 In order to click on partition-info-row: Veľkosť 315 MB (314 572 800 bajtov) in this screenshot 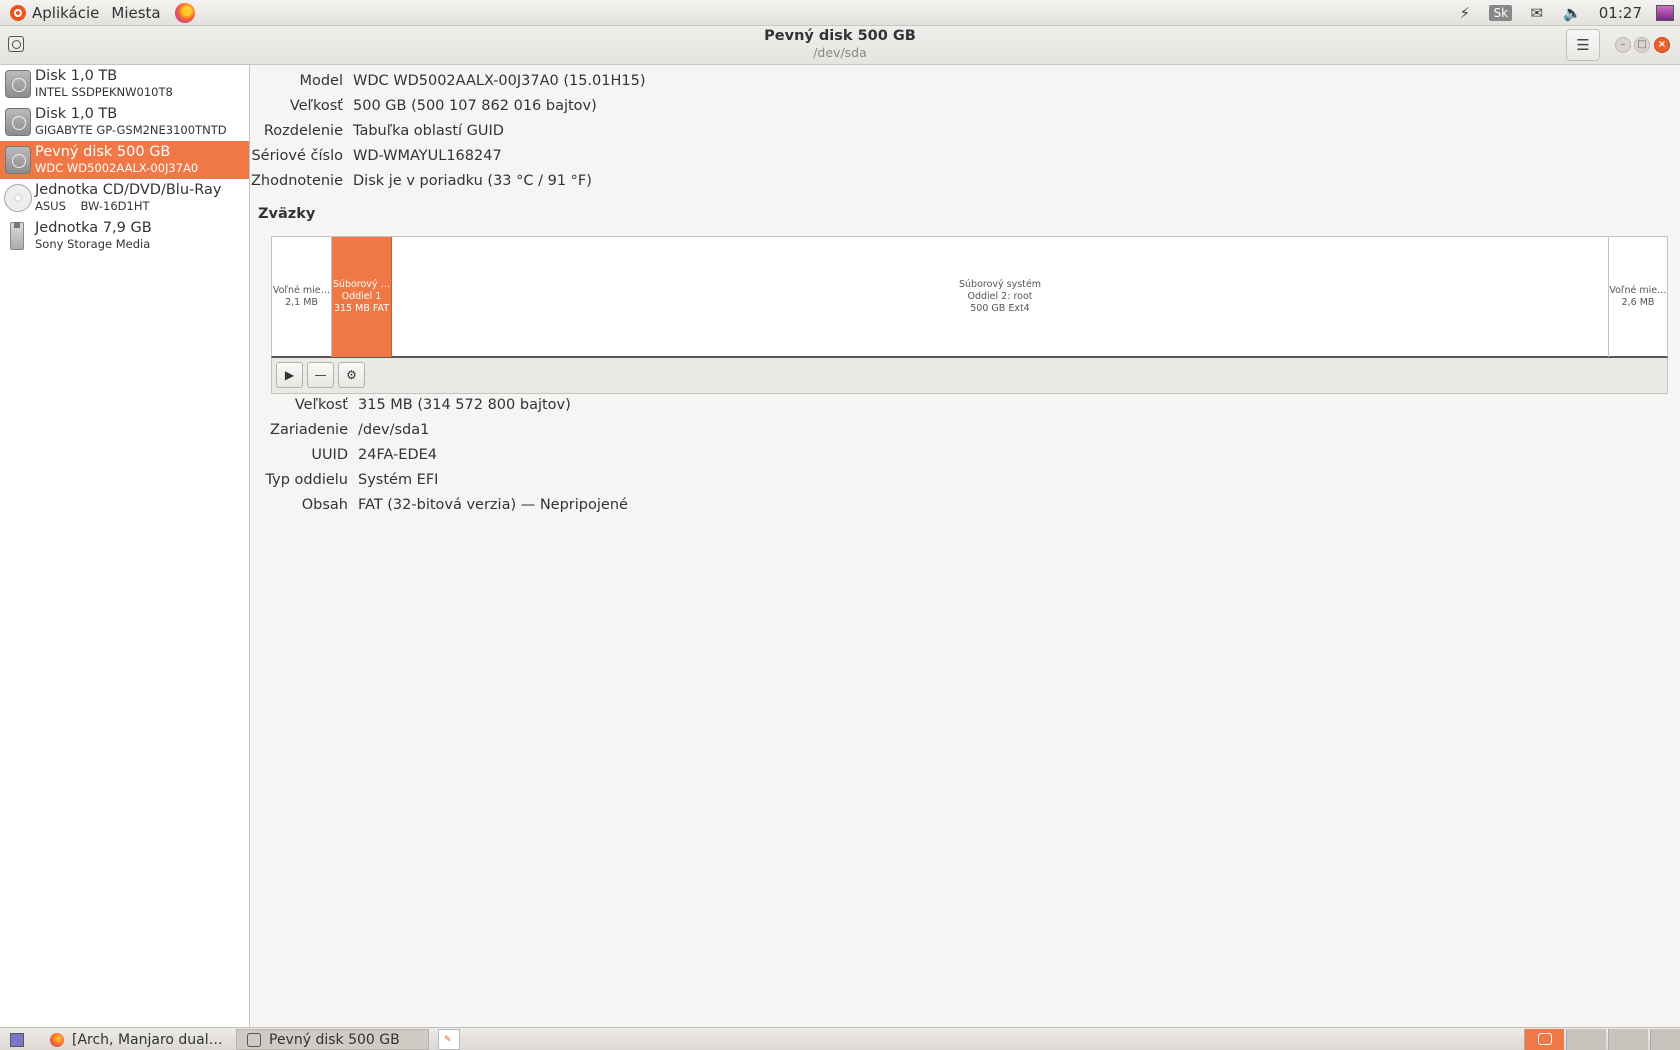, I will do `click(416, 405)`.